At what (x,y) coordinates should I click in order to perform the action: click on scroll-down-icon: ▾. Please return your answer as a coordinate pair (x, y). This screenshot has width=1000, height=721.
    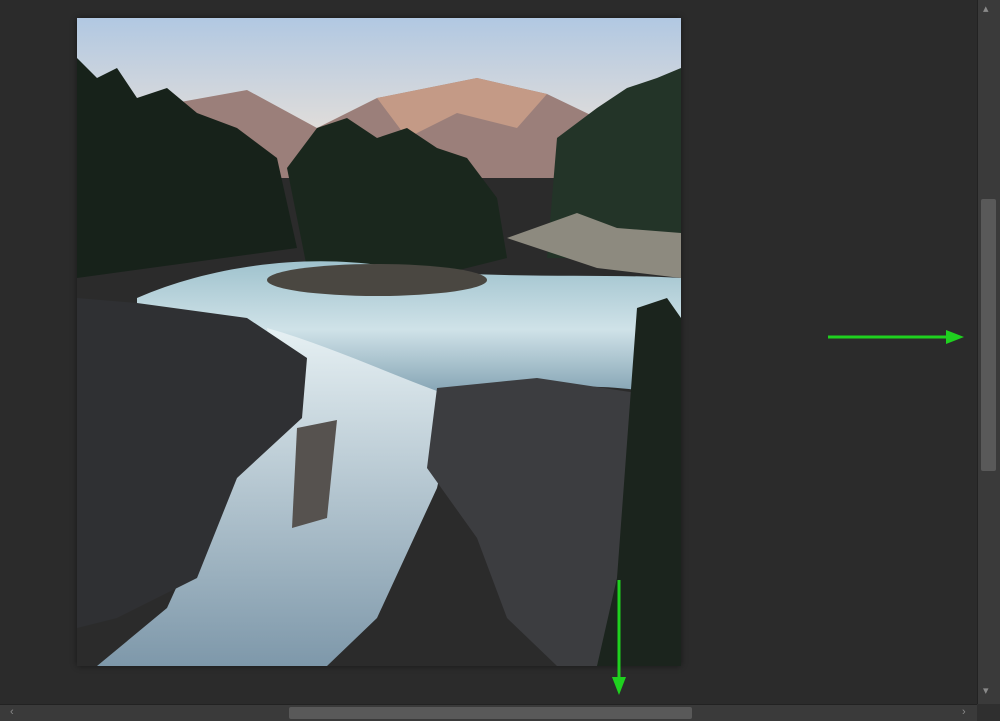
    Looking at the image, I should click on (986, 691).